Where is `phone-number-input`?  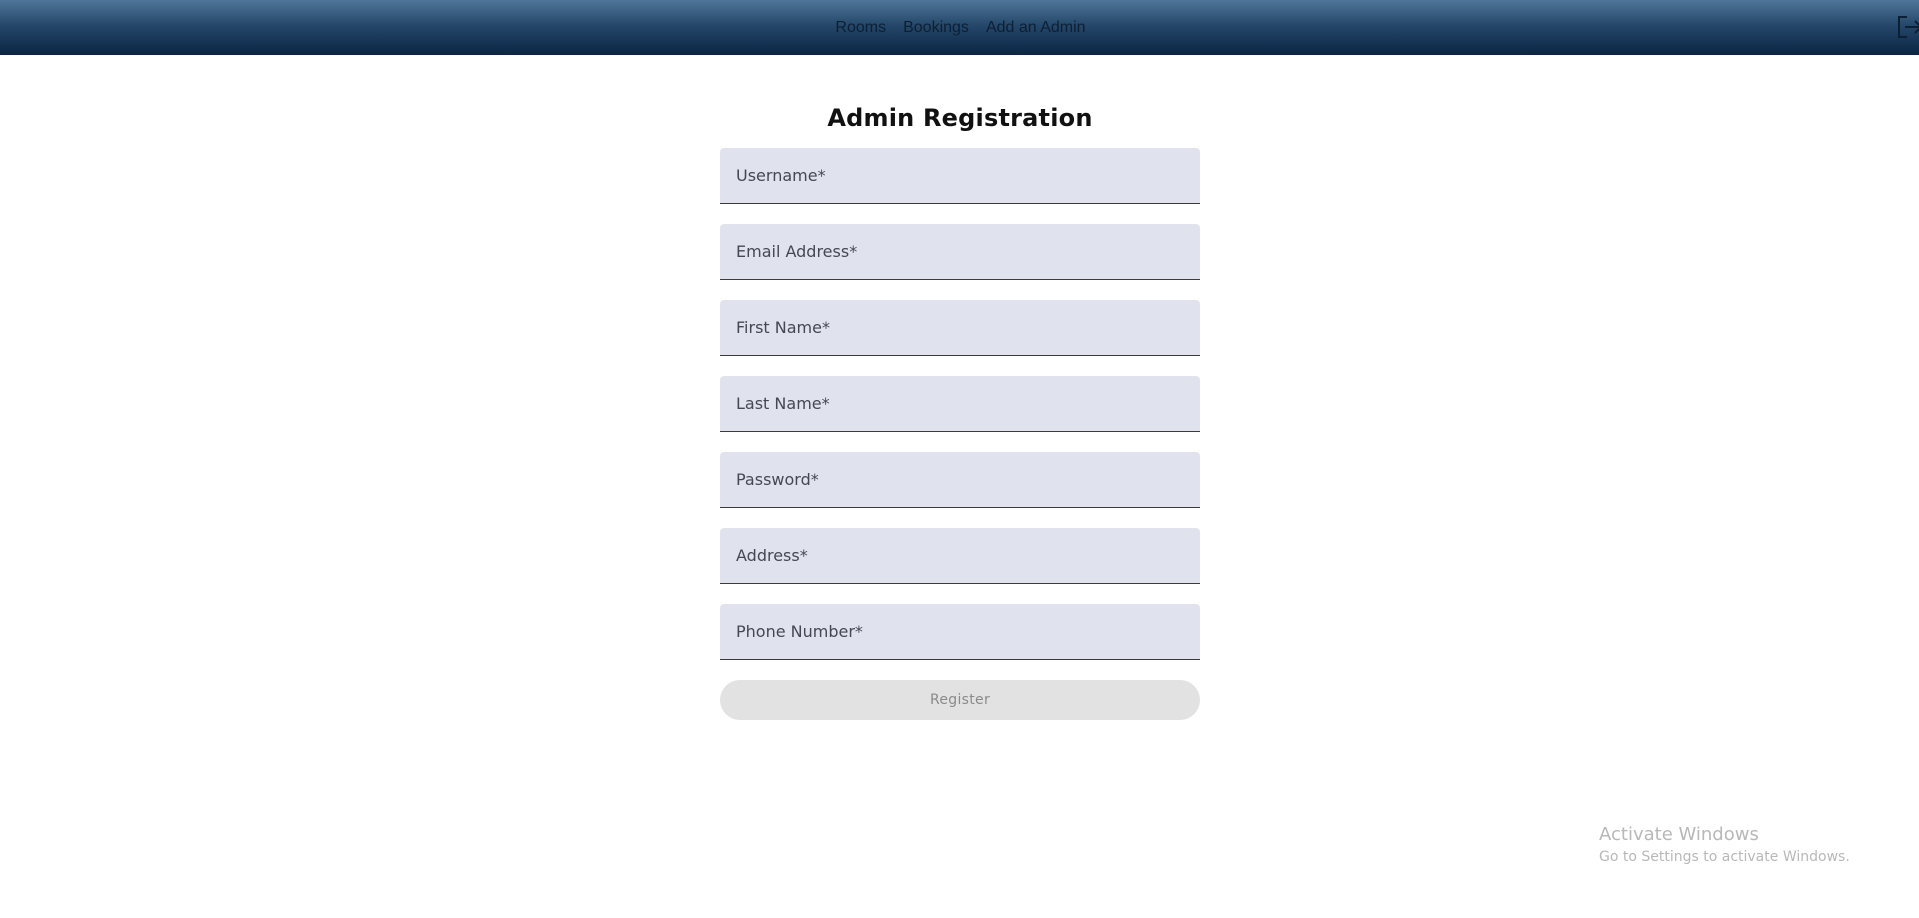 phone-number-input is located at coordinates (960, 631).